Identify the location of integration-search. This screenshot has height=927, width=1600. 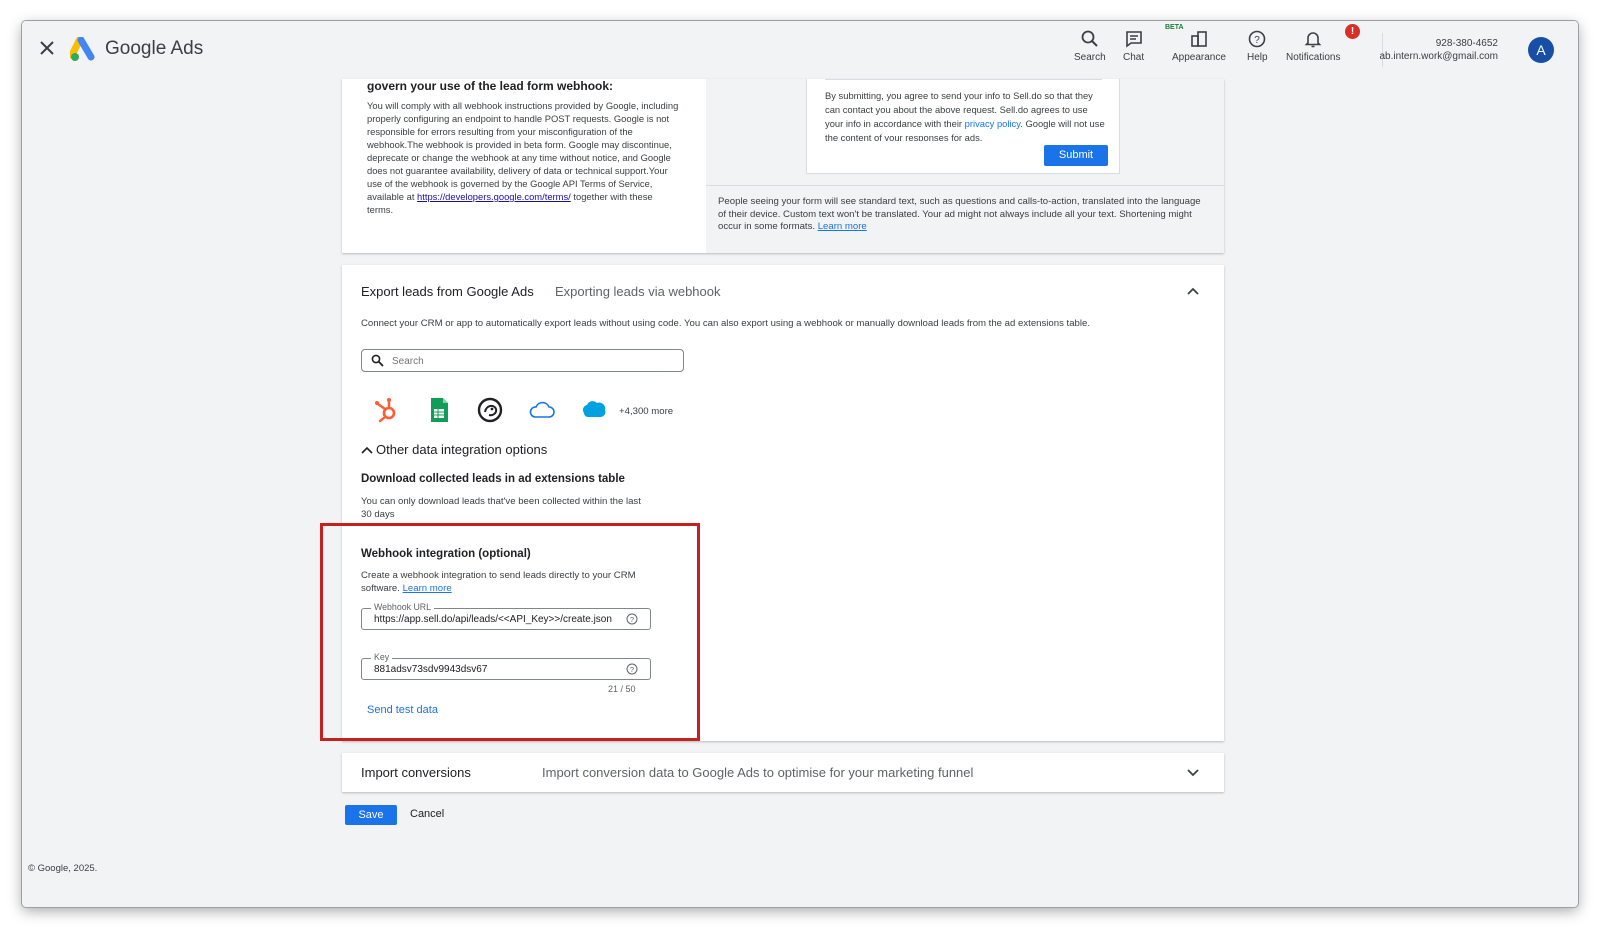
(522, 360).